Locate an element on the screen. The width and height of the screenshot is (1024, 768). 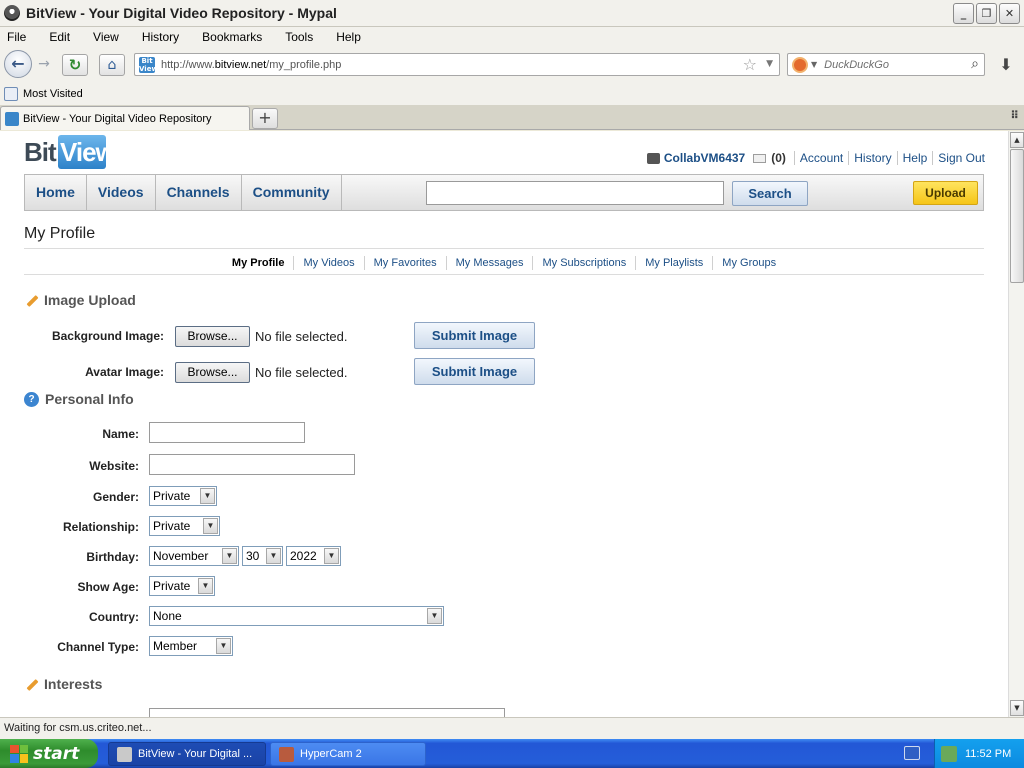
show-age-select: Private ▼ is located at coordinates (182, 586).